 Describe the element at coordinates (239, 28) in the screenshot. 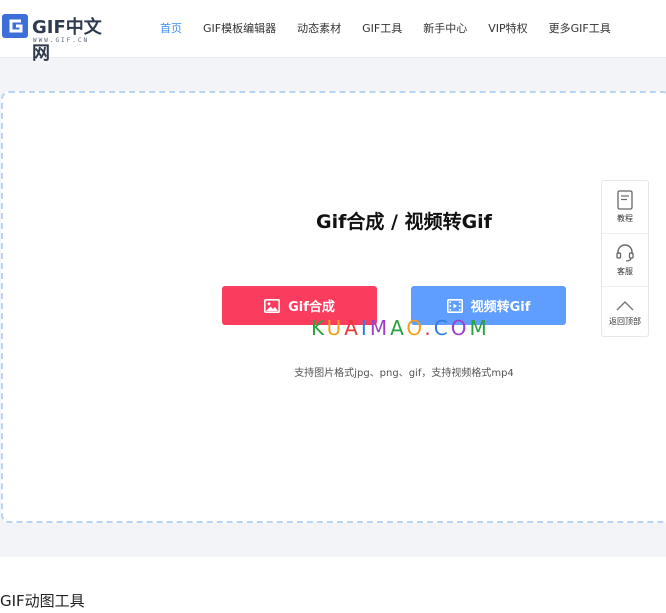

I see `nav-gif-template-editor: GIF模板编辑器` at that location.